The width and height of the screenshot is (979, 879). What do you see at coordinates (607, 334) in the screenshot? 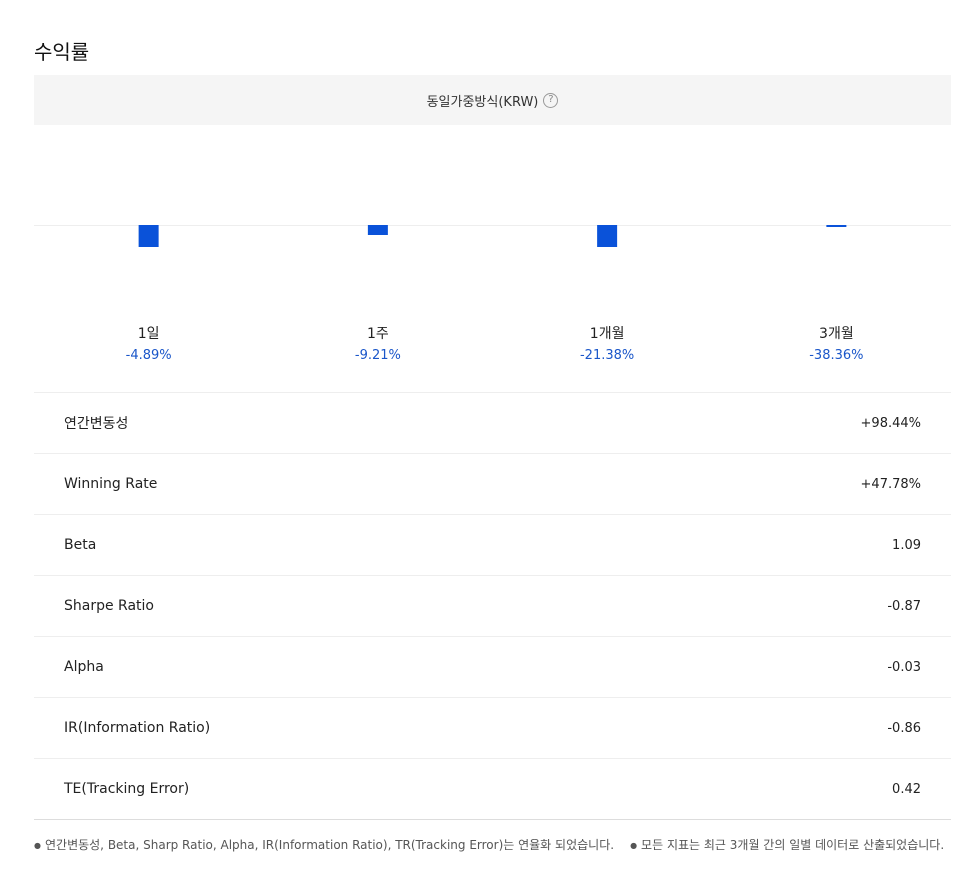
I see `period-label: 1개월` at bounding box center [607, 334].